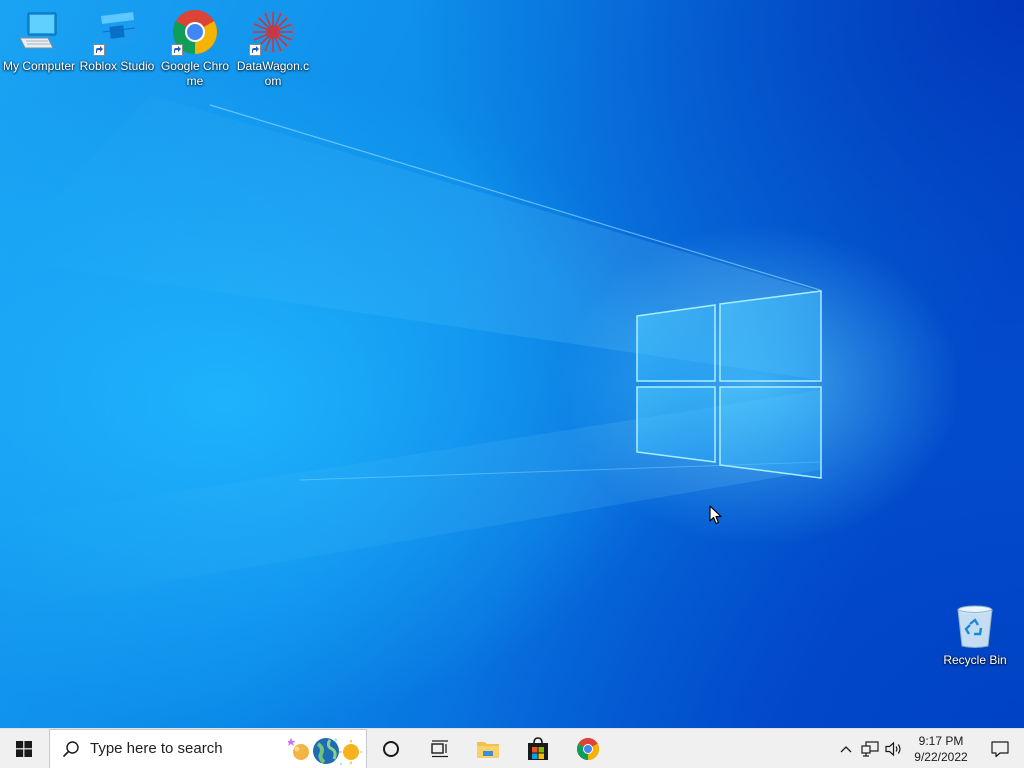  I want to click on network-button, so click(870, 748).